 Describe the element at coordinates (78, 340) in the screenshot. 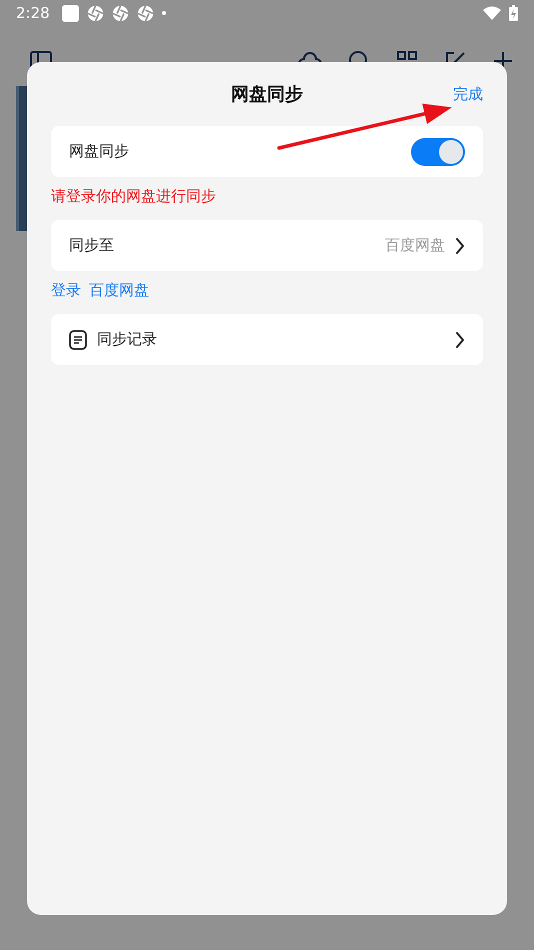

I see `document-icon` at that location.